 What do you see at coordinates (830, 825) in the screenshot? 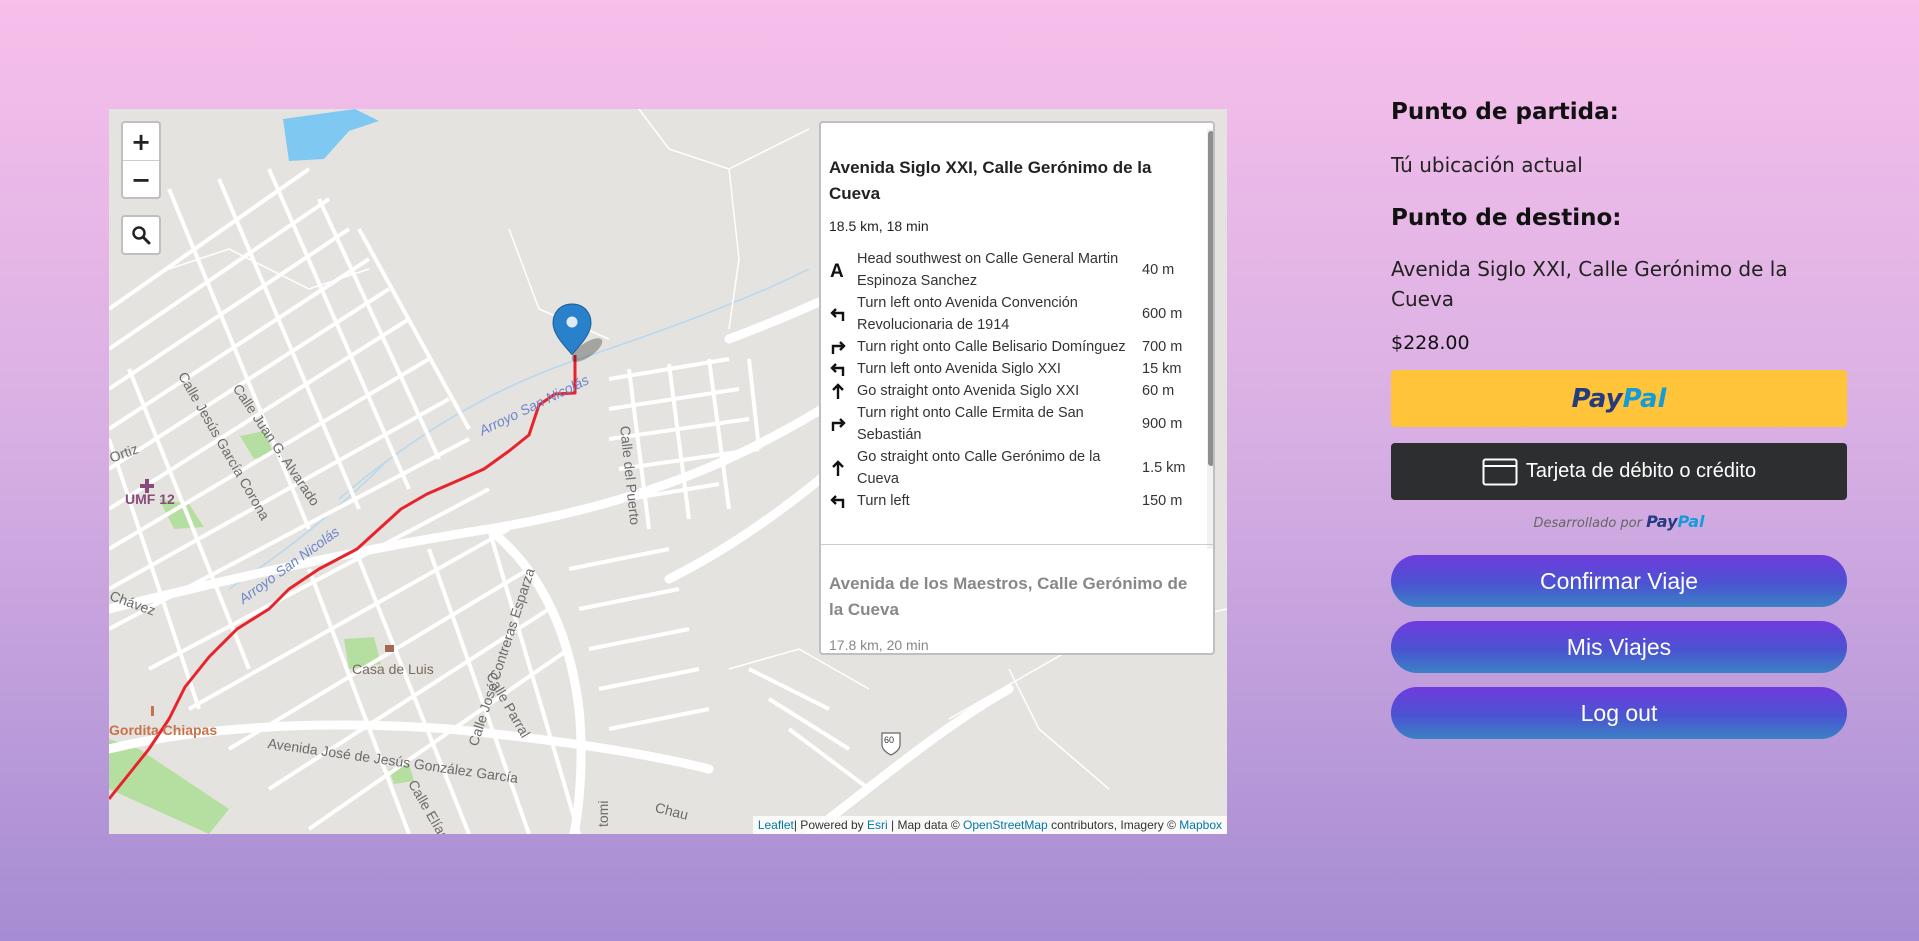
I see `attribution-text: | Powered by` at bounding box center [830, 825].